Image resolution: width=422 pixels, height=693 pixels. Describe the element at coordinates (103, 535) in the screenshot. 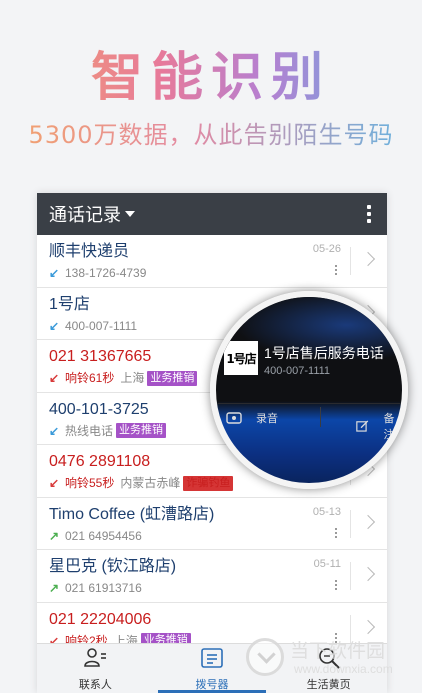

I see `call-detail-text: 021 64954456` at that location.